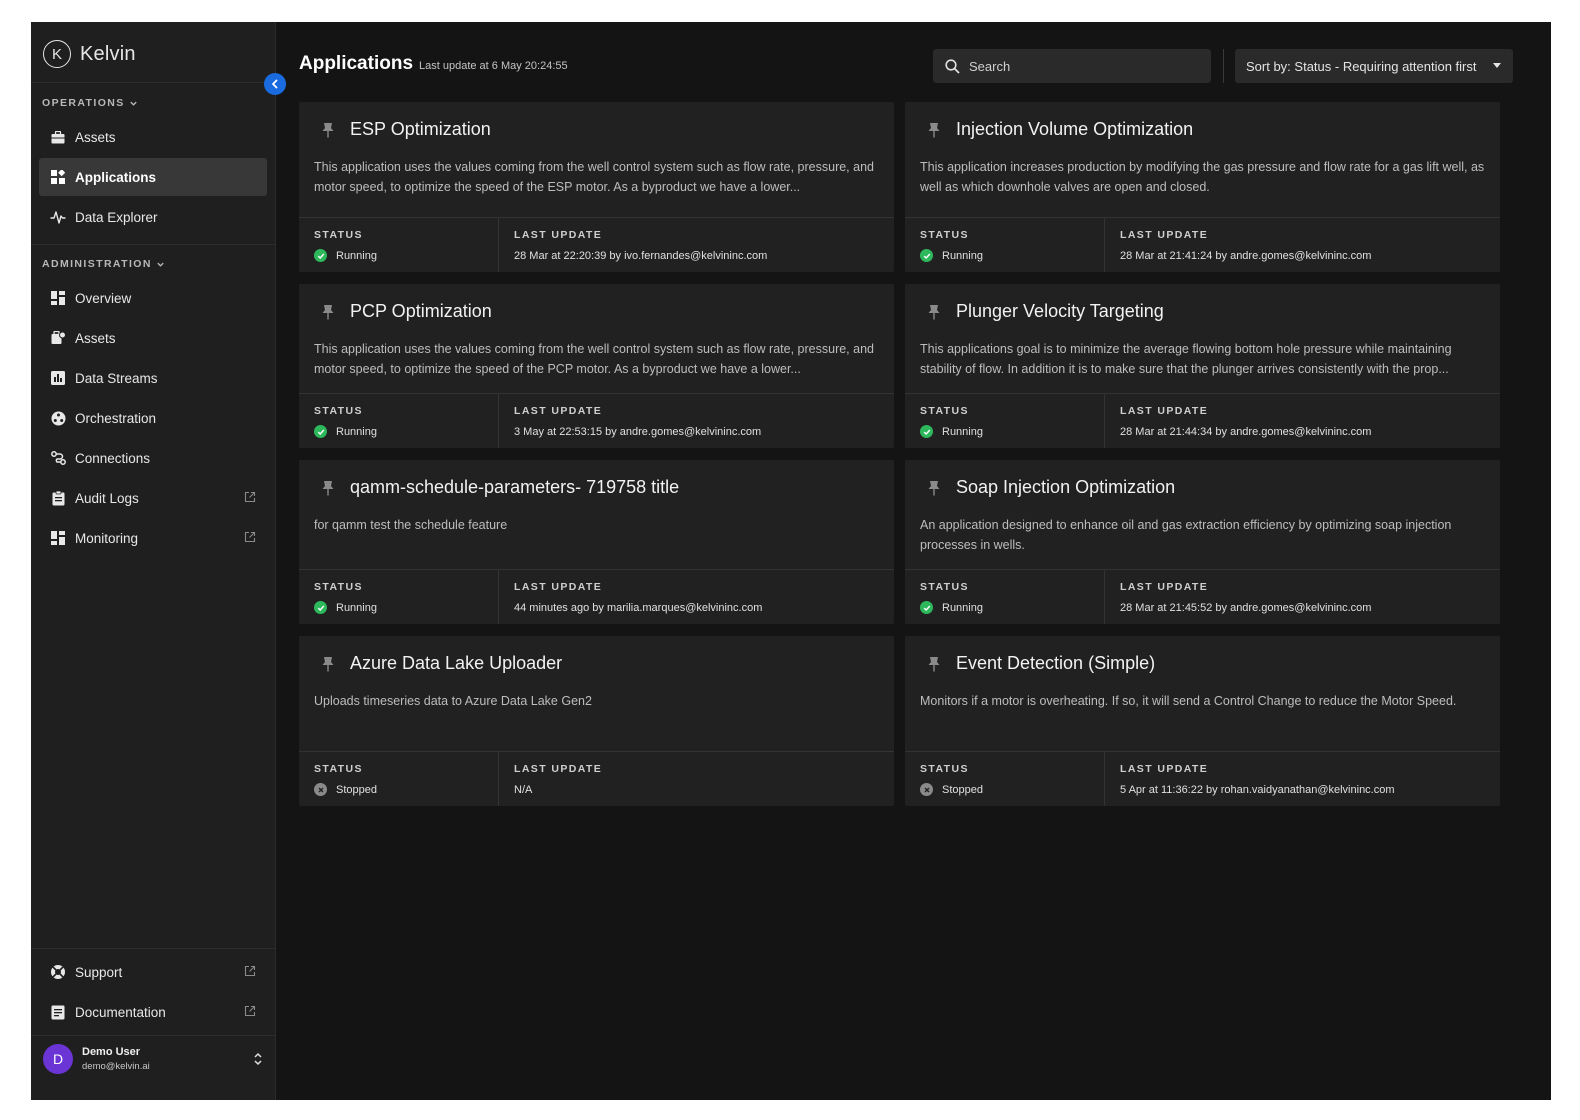 This screenshot has width=1580, height=1120. Describe the element at coordinates (1497, 65) in the screenshot. I see `caret-down-icon` at that location.